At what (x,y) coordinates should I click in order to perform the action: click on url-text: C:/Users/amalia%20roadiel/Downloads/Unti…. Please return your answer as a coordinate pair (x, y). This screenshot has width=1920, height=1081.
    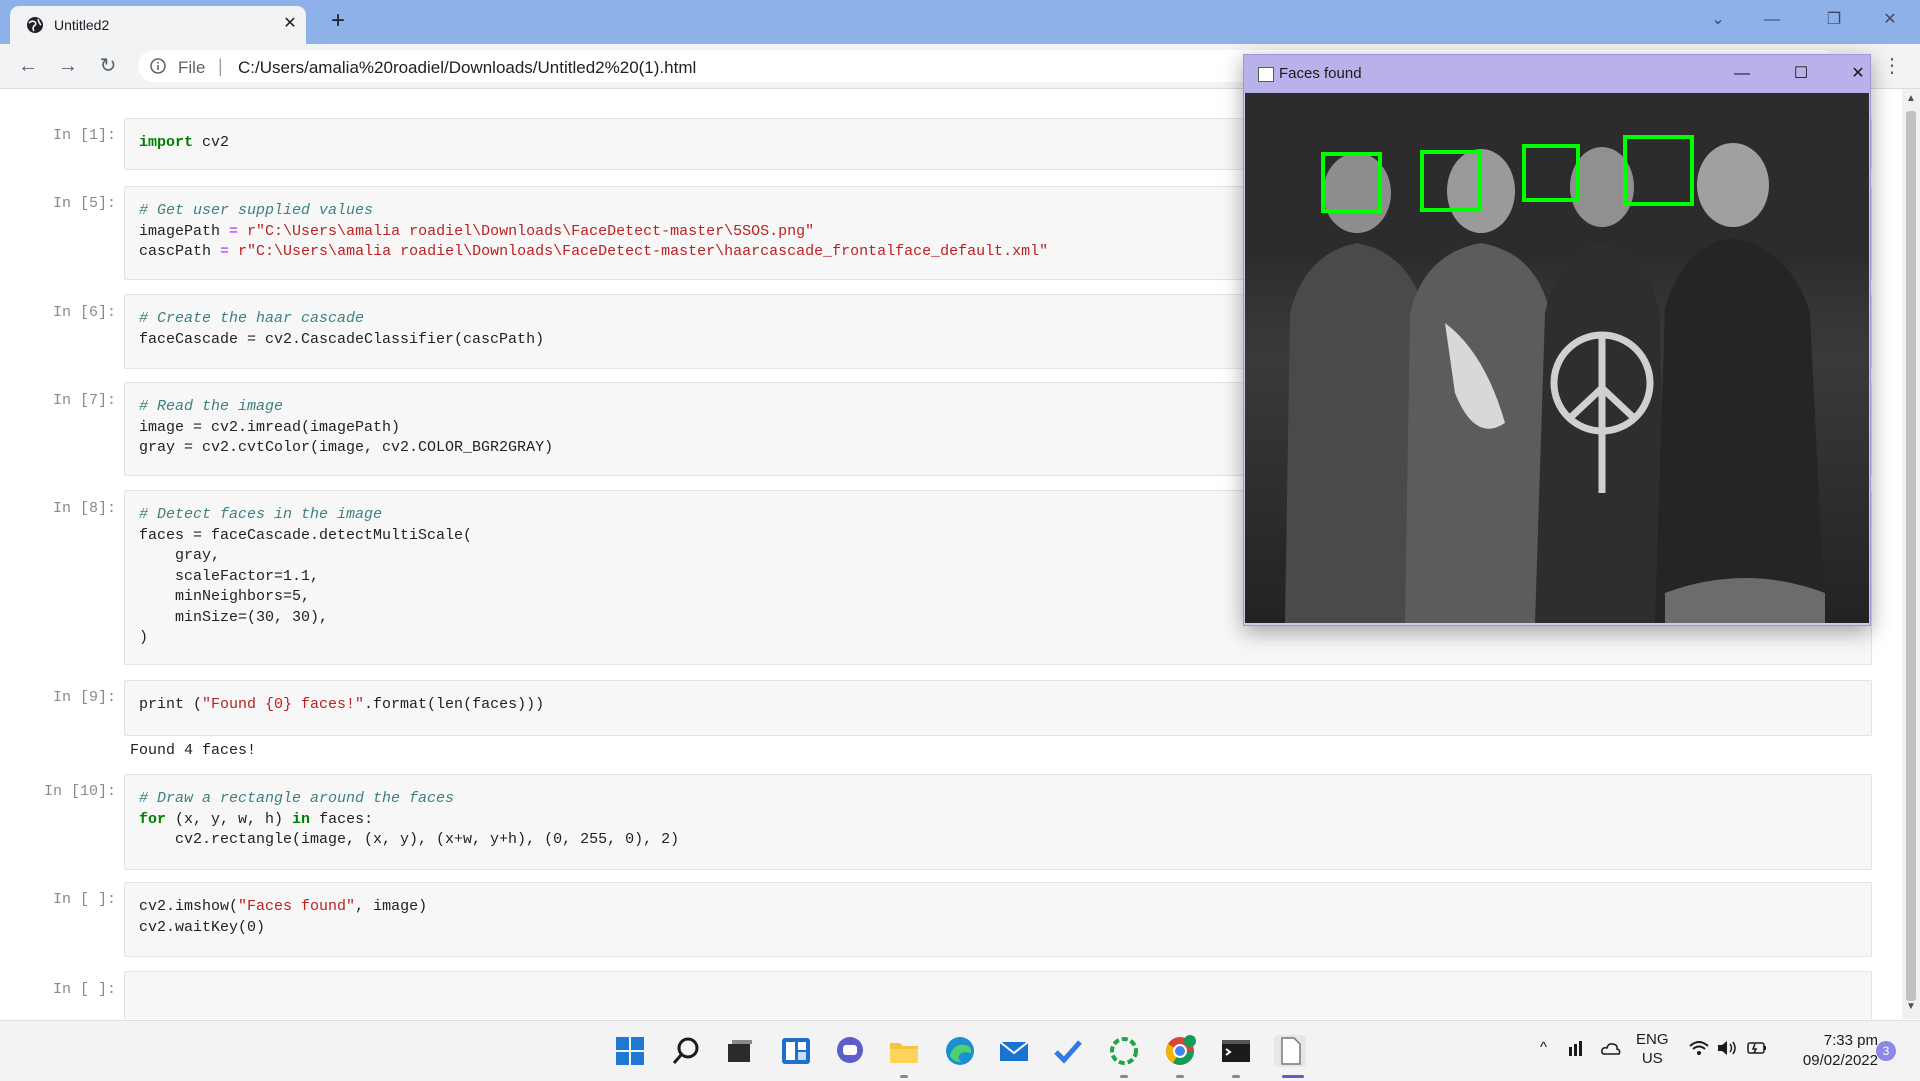
    Looking at the image, I should click on (467, 68).